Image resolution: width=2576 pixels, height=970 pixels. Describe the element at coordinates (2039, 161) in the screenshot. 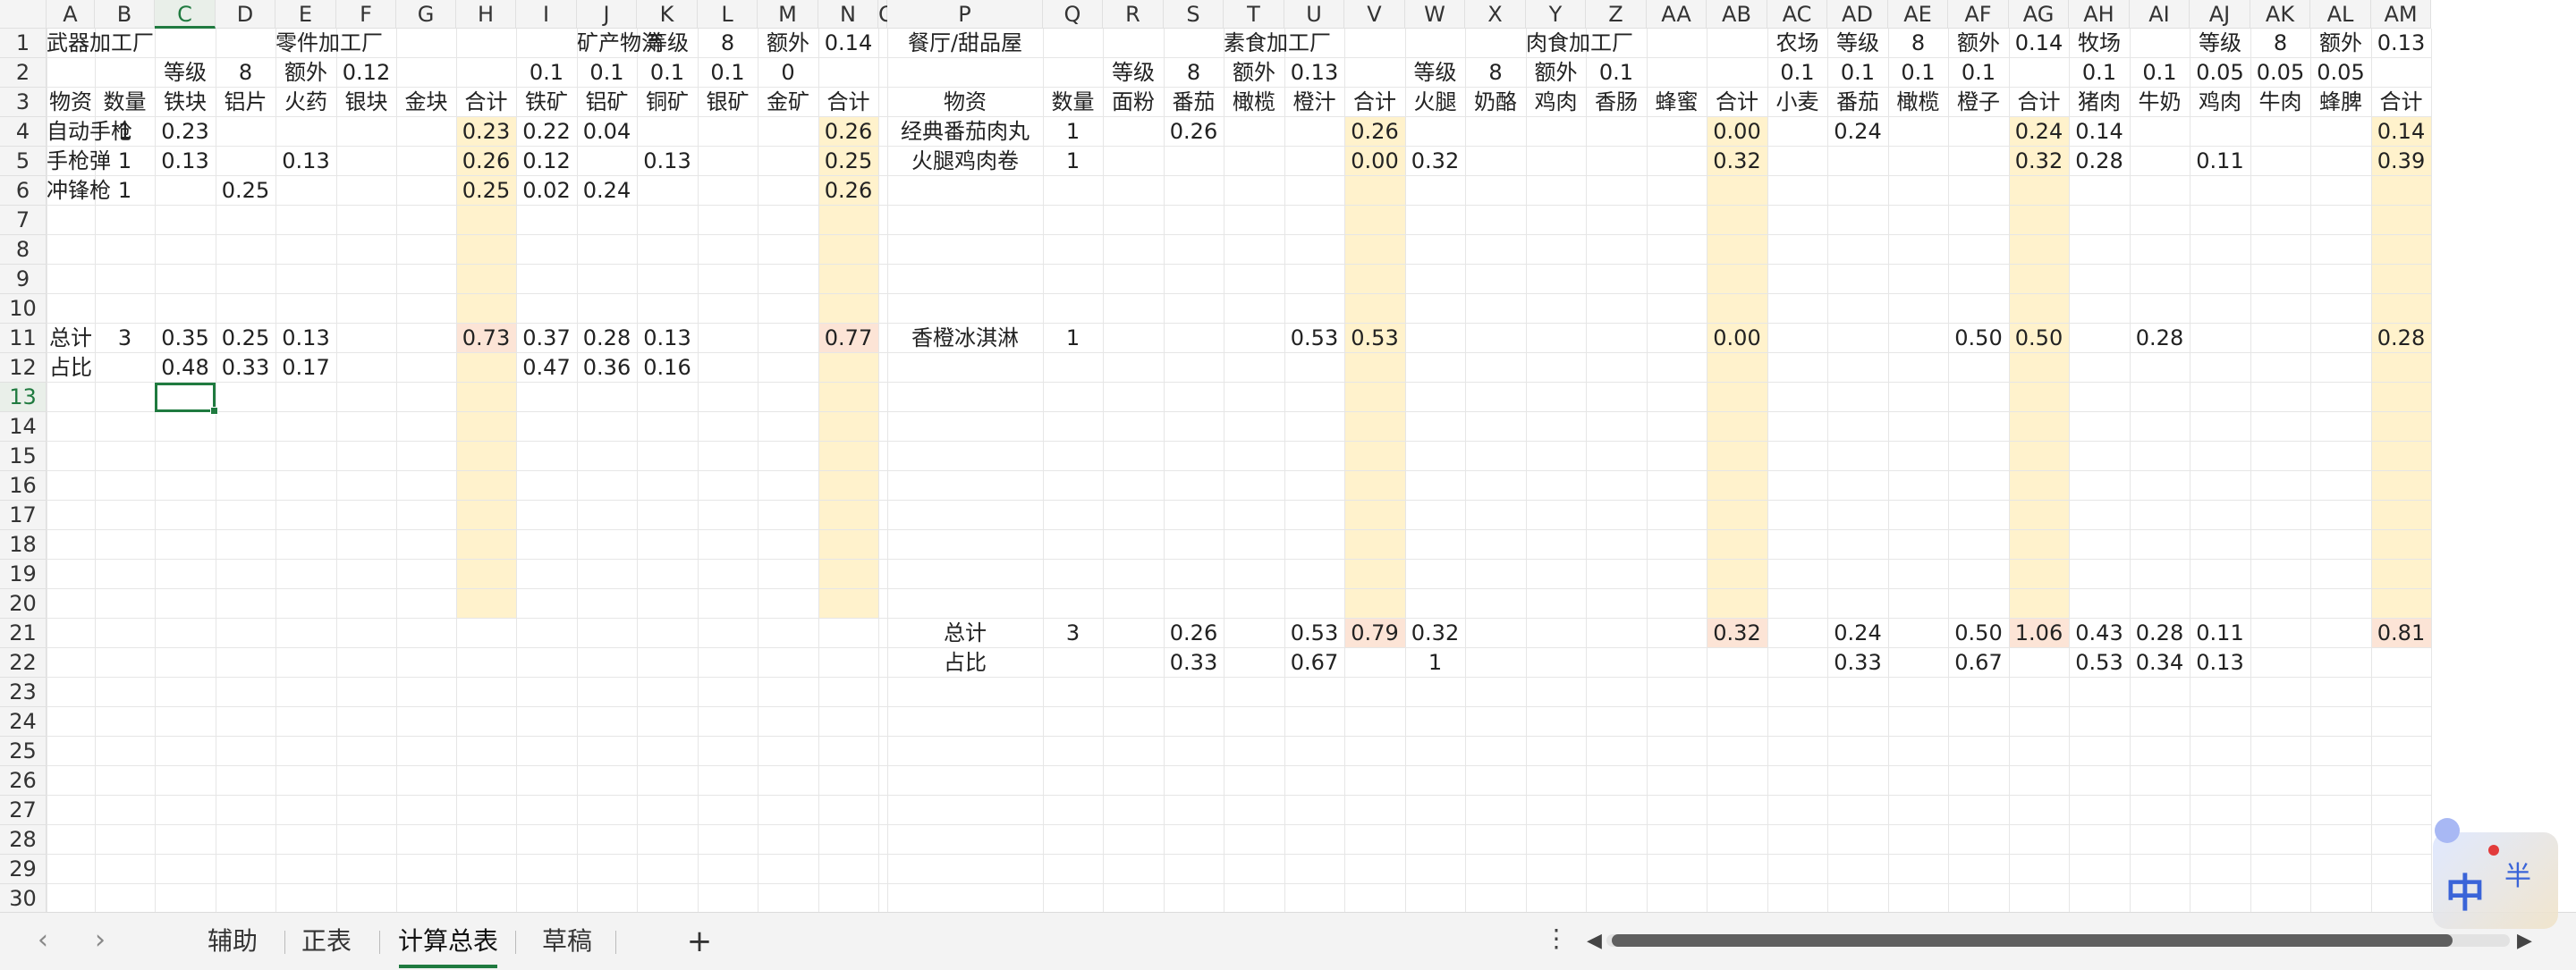

I see `cell-ag5: 0.32` at that location.